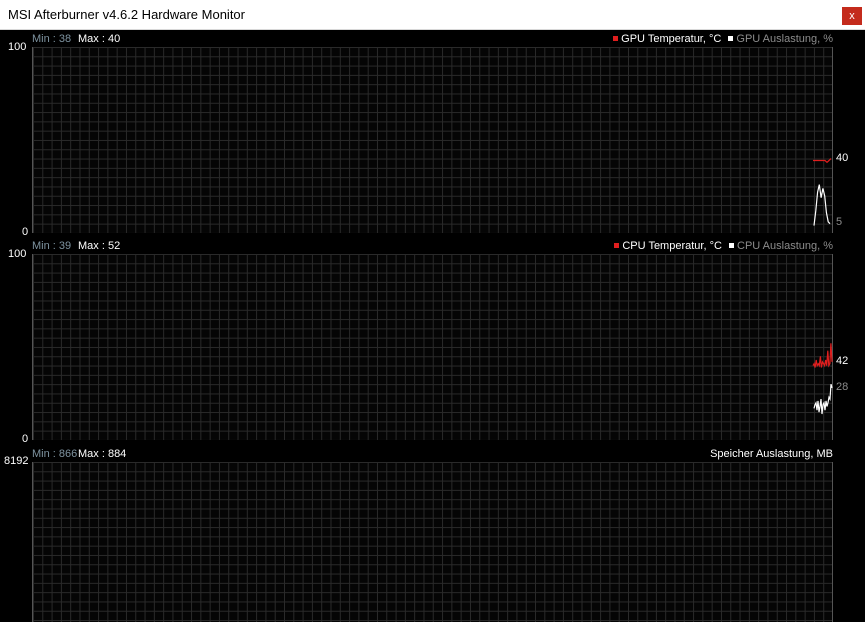 This screenshot has width=865, height=622. Describe the element at coordinates (25, 232) in the screenshot. I see `gpu-y-min: 0` at that location.